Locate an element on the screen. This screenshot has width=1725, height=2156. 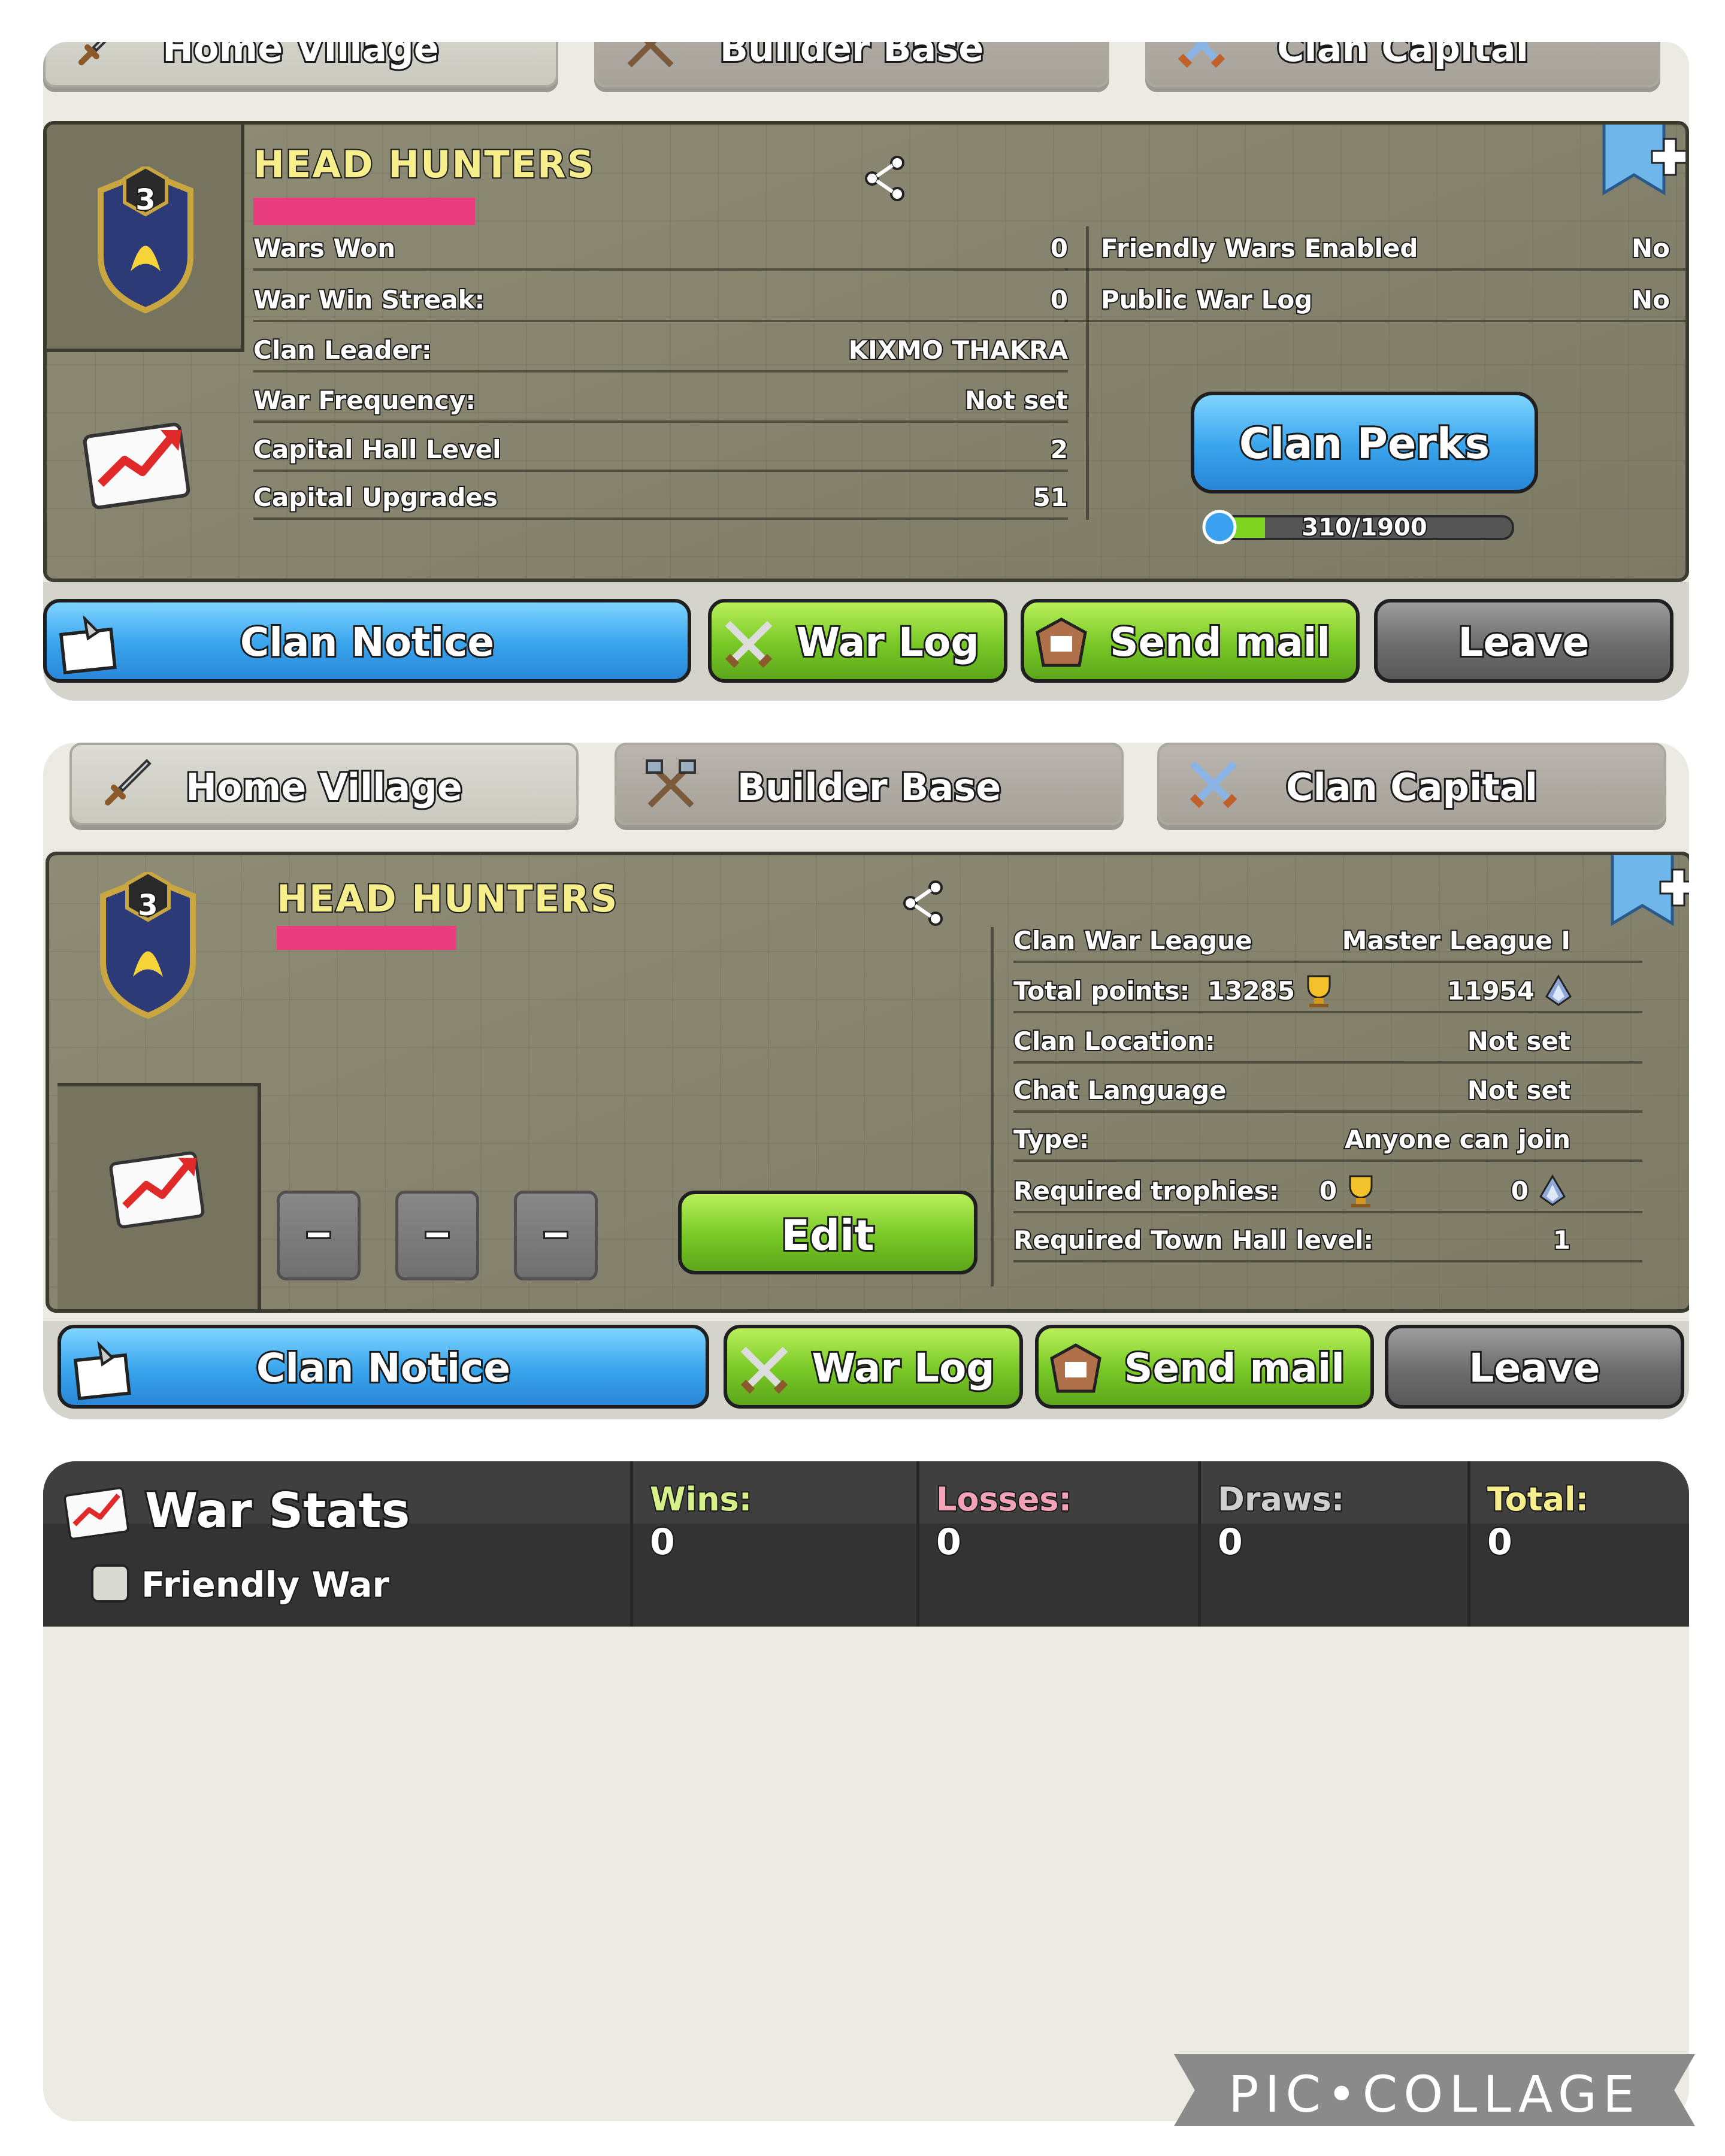
stat-row: Clan Leader: KIXMO THAKRA is located at coordinates (660, 349).